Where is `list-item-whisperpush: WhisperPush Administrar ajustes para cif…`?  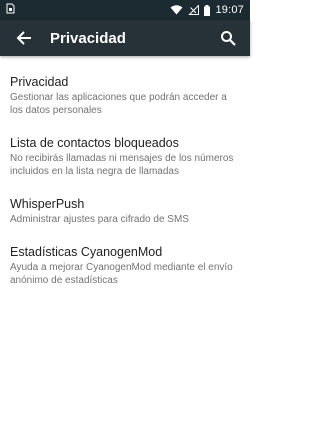 list-item-whisperpush: WhisperPush Administrar ajustes para cif… is located at coordinates (125, 210).